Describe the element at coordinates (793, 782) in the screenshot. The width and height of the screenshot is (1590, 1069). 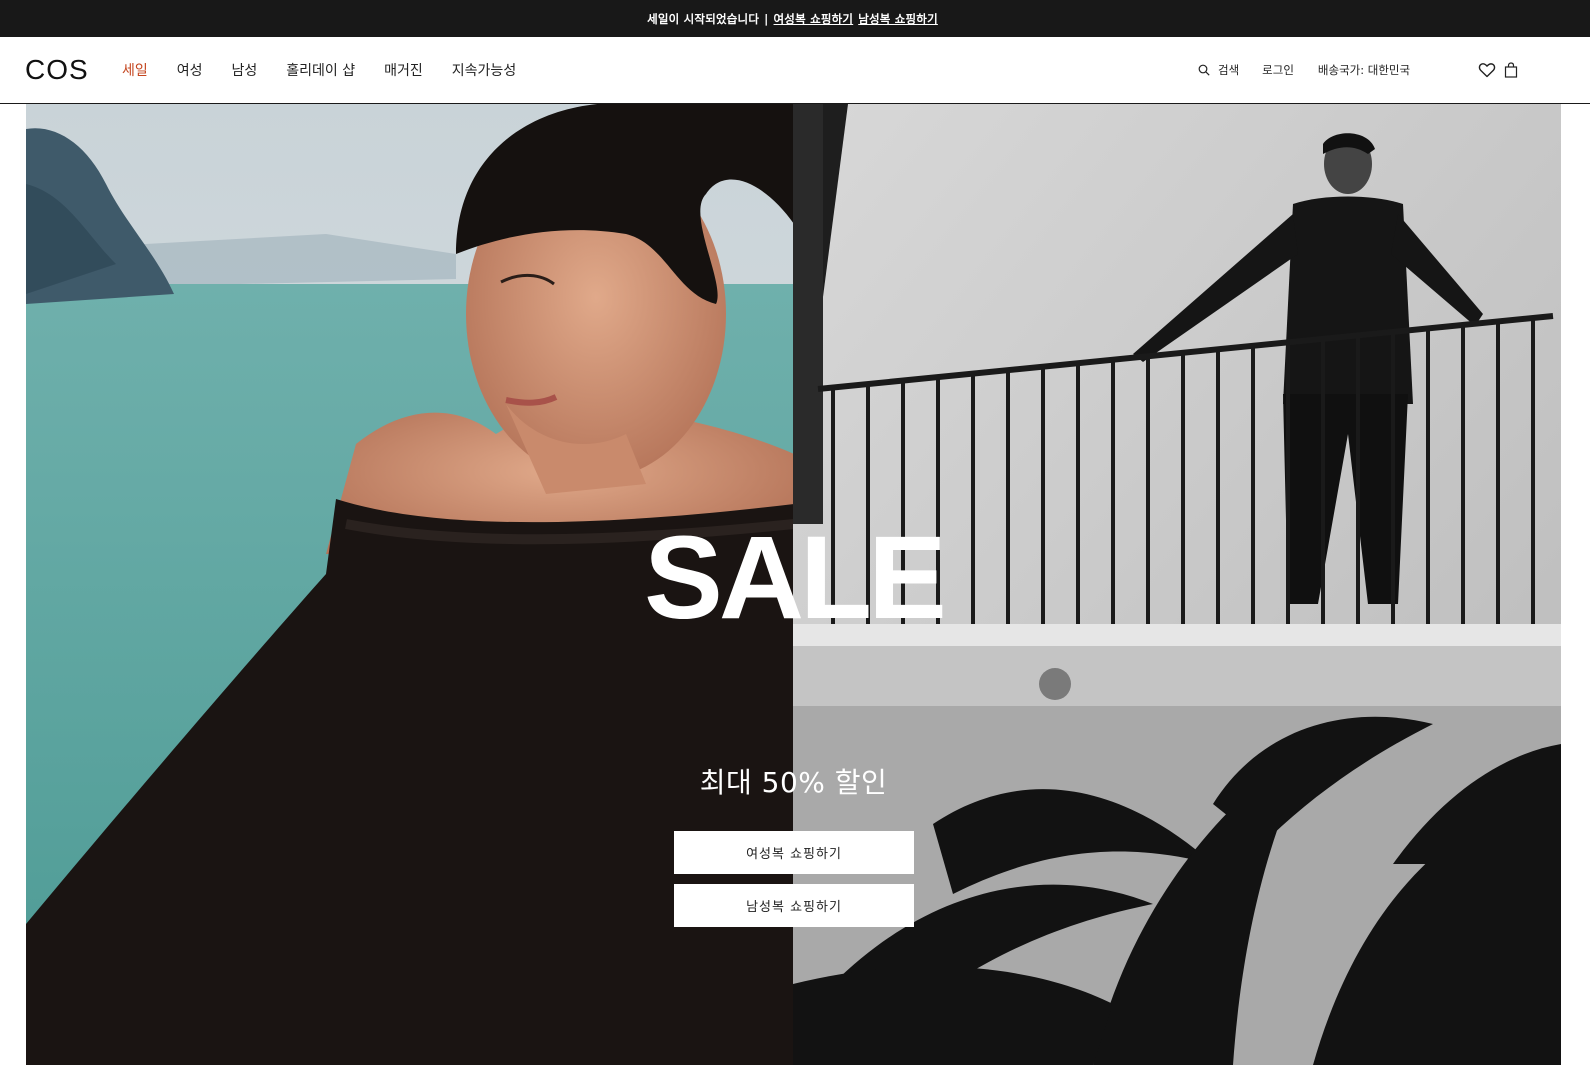
I see `hero-subtitle: 최대 50% 할인` at that location.